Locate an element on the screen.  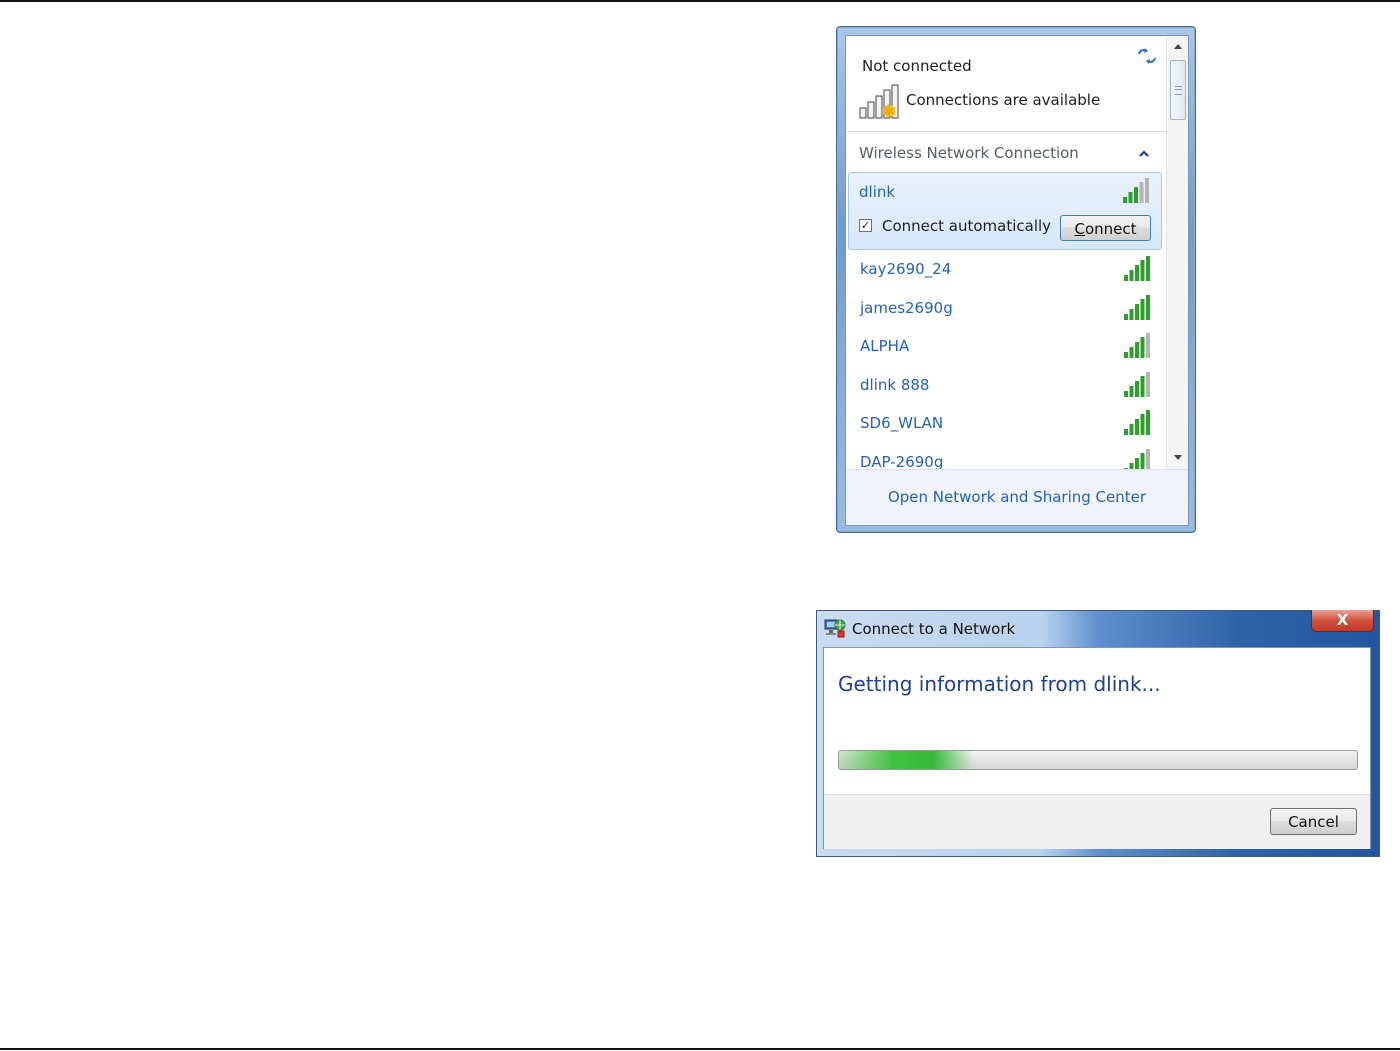
progress-bar-fill is located at coordinates (906, 760).